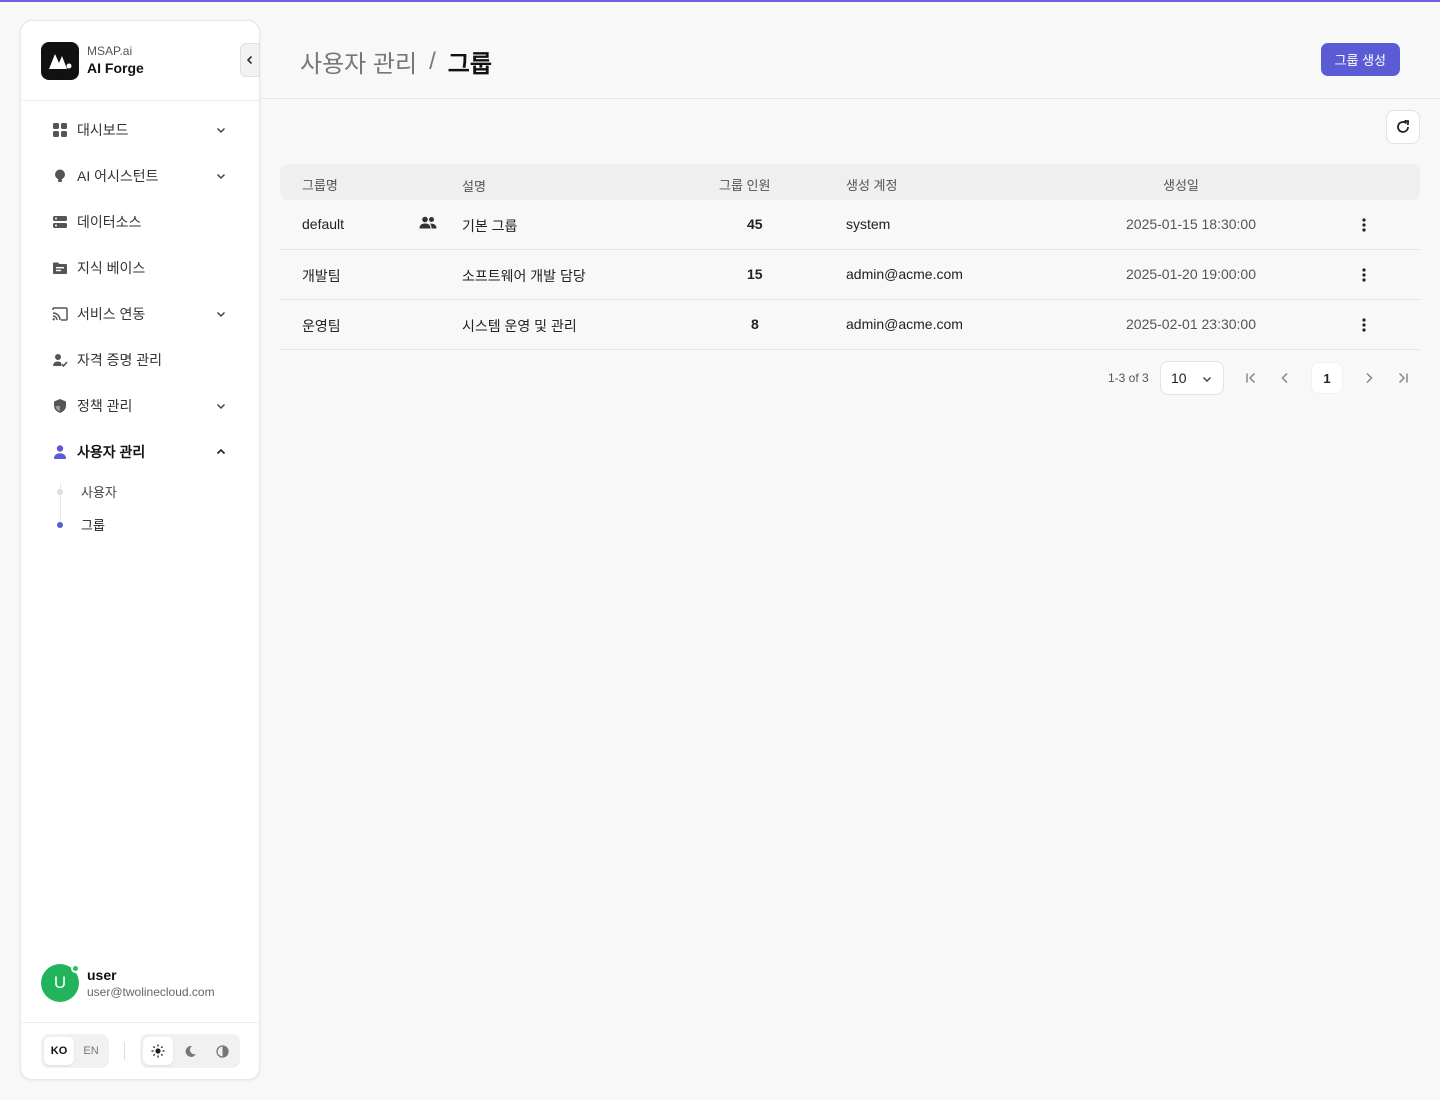 The width and height of the screenshot is (1440, 1100). Describe the element at coordinates (1191, 324) in the screenshot. I see `cell-created: 2025-02-01 23:30:00` at that location.